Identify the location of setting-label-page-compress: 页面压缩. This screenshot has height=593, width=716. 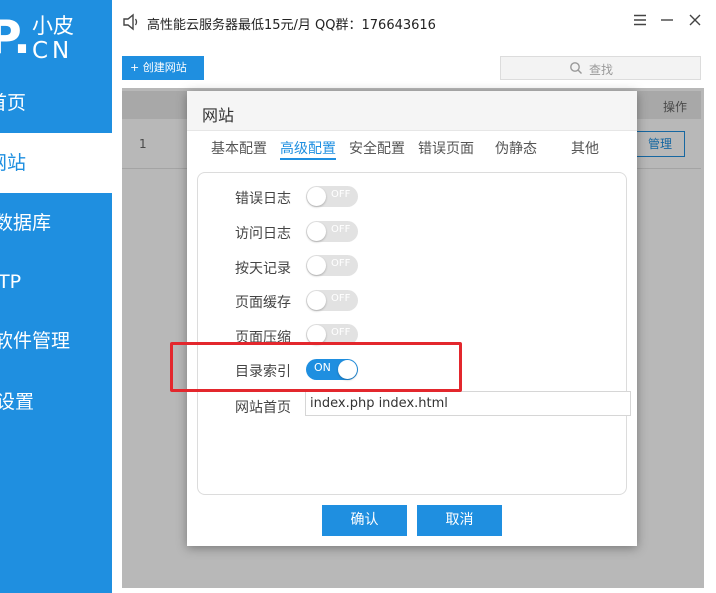
(263, 338).